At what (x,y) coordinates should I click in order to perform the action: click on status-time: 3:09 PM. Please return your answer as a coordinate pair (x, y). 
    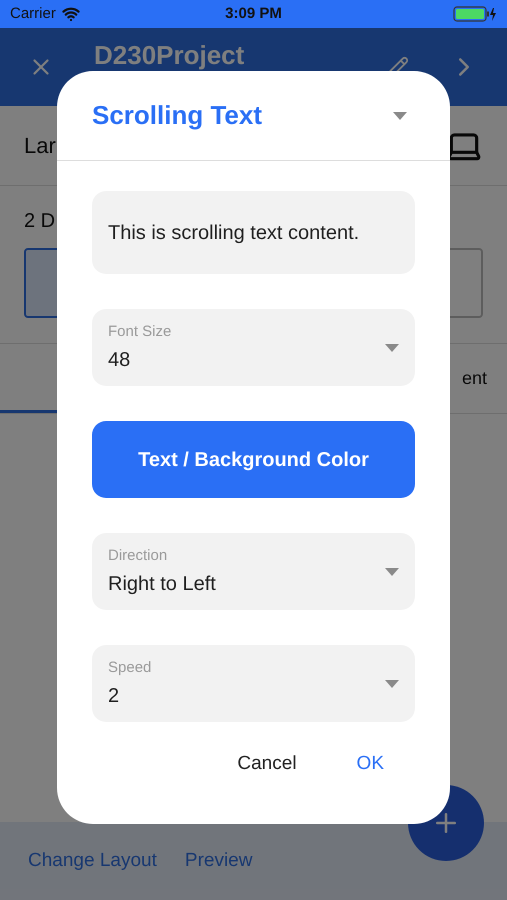
    Looking at the image, I should click on (253, 14).